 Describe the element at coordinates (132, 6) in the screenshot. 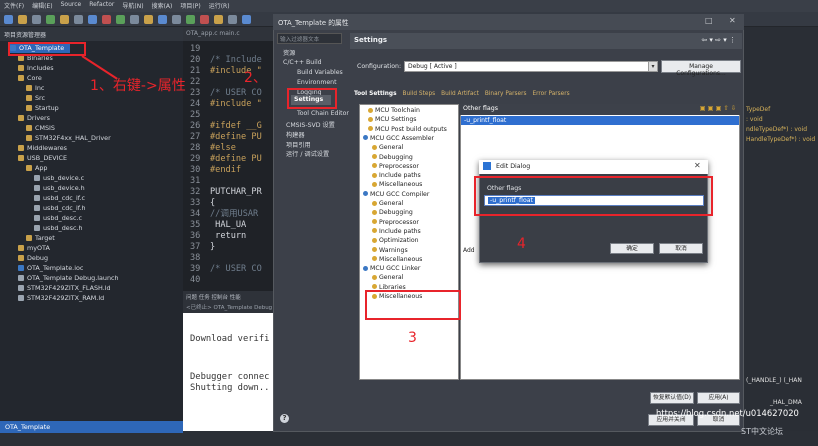

I see `menu-item: 导航(N)` at that location.